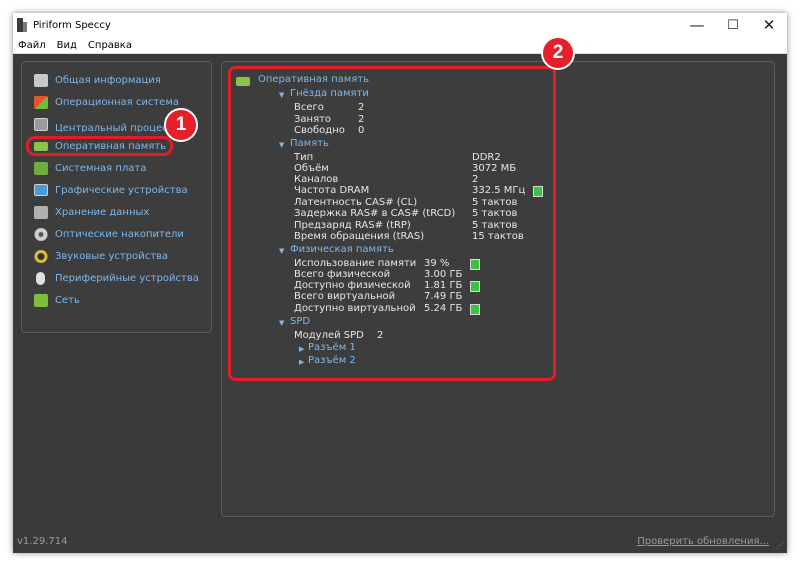  Describe the element at coordinates (181, 125) in the screenshot. I see `step-badge-1: 1` at that location.